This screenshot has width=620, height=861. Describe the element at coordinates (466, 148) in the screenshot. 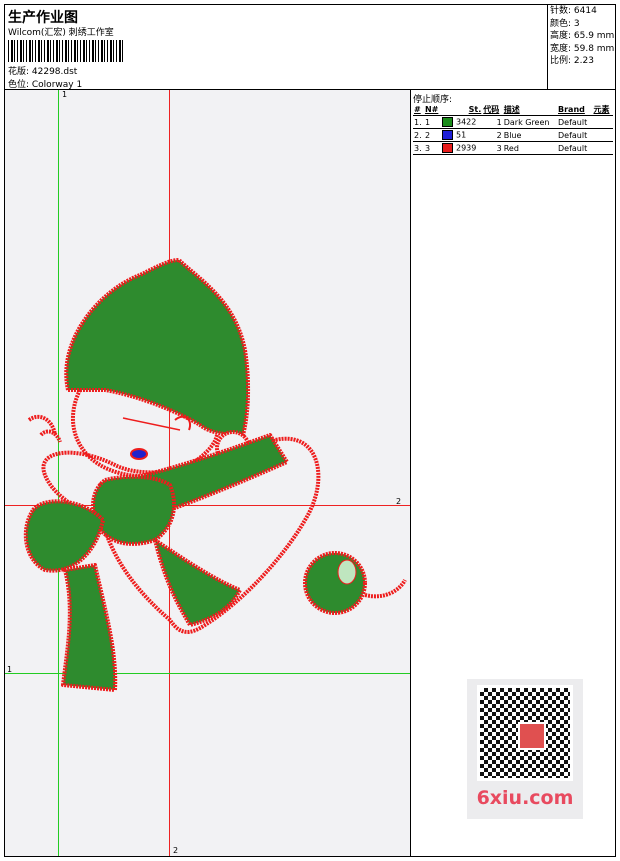

I see `stitch-value: 2939` at that location.